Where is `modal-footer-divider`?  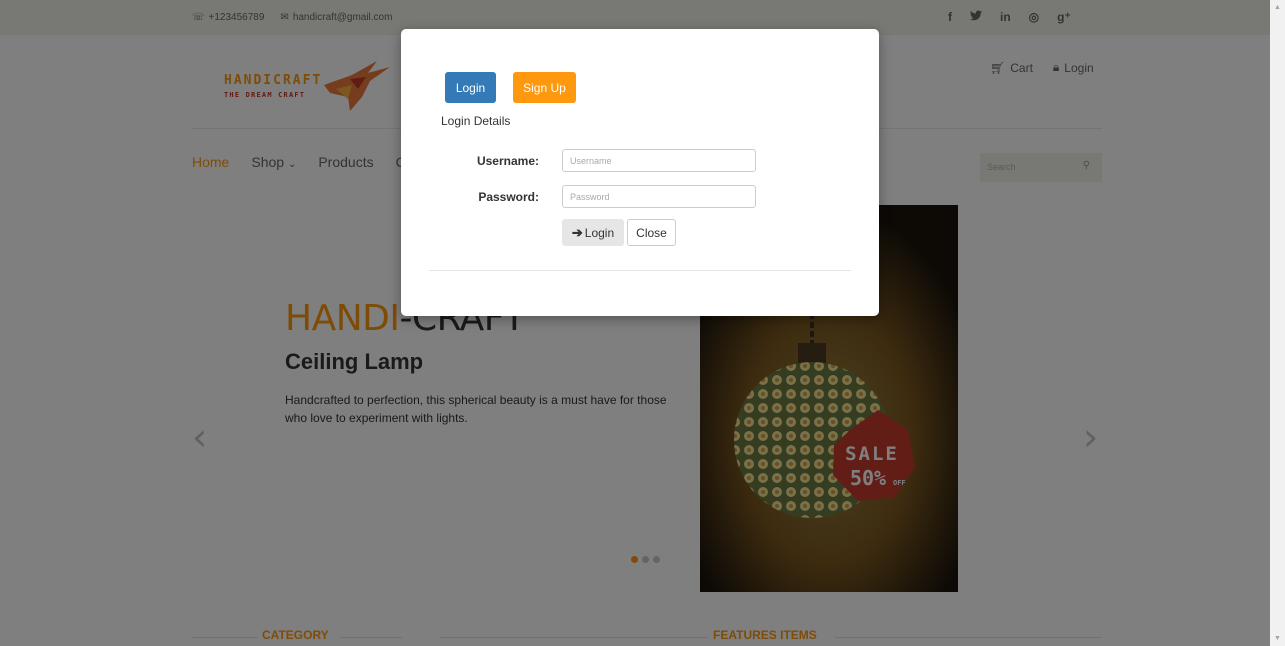 modal-footer-divider is located at coordinates (640, 270).